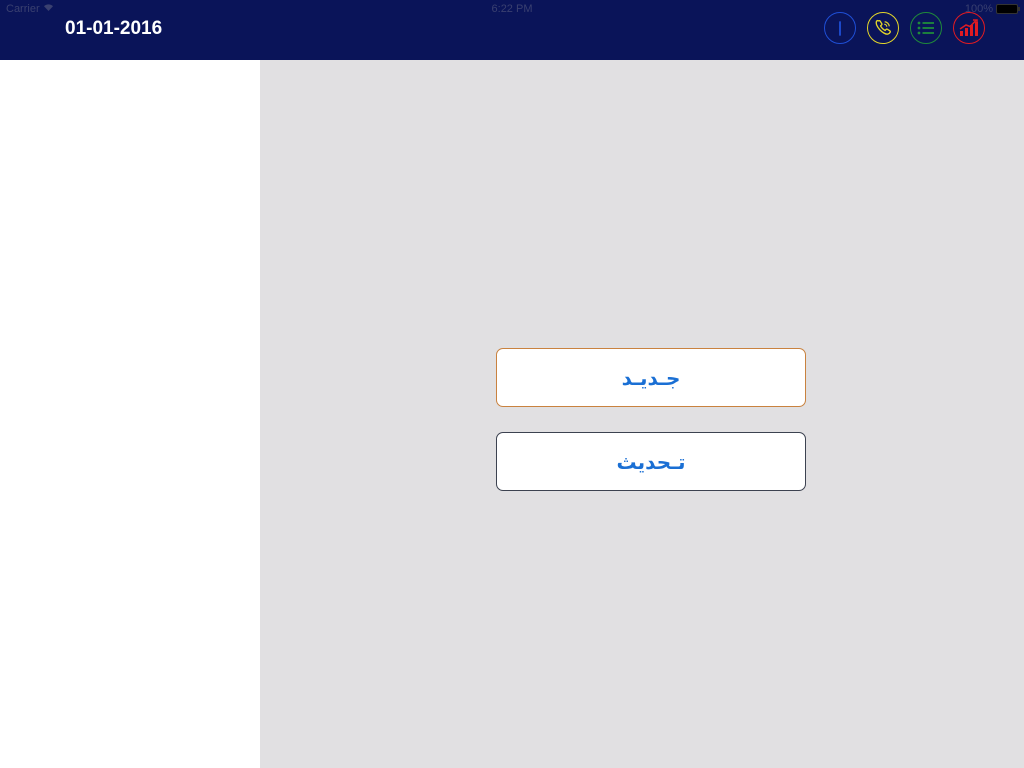 Image resolution: width=1024 pixels, height=768 pixels. I want to click on status-time: 6:22 PM, so click(512, 9).